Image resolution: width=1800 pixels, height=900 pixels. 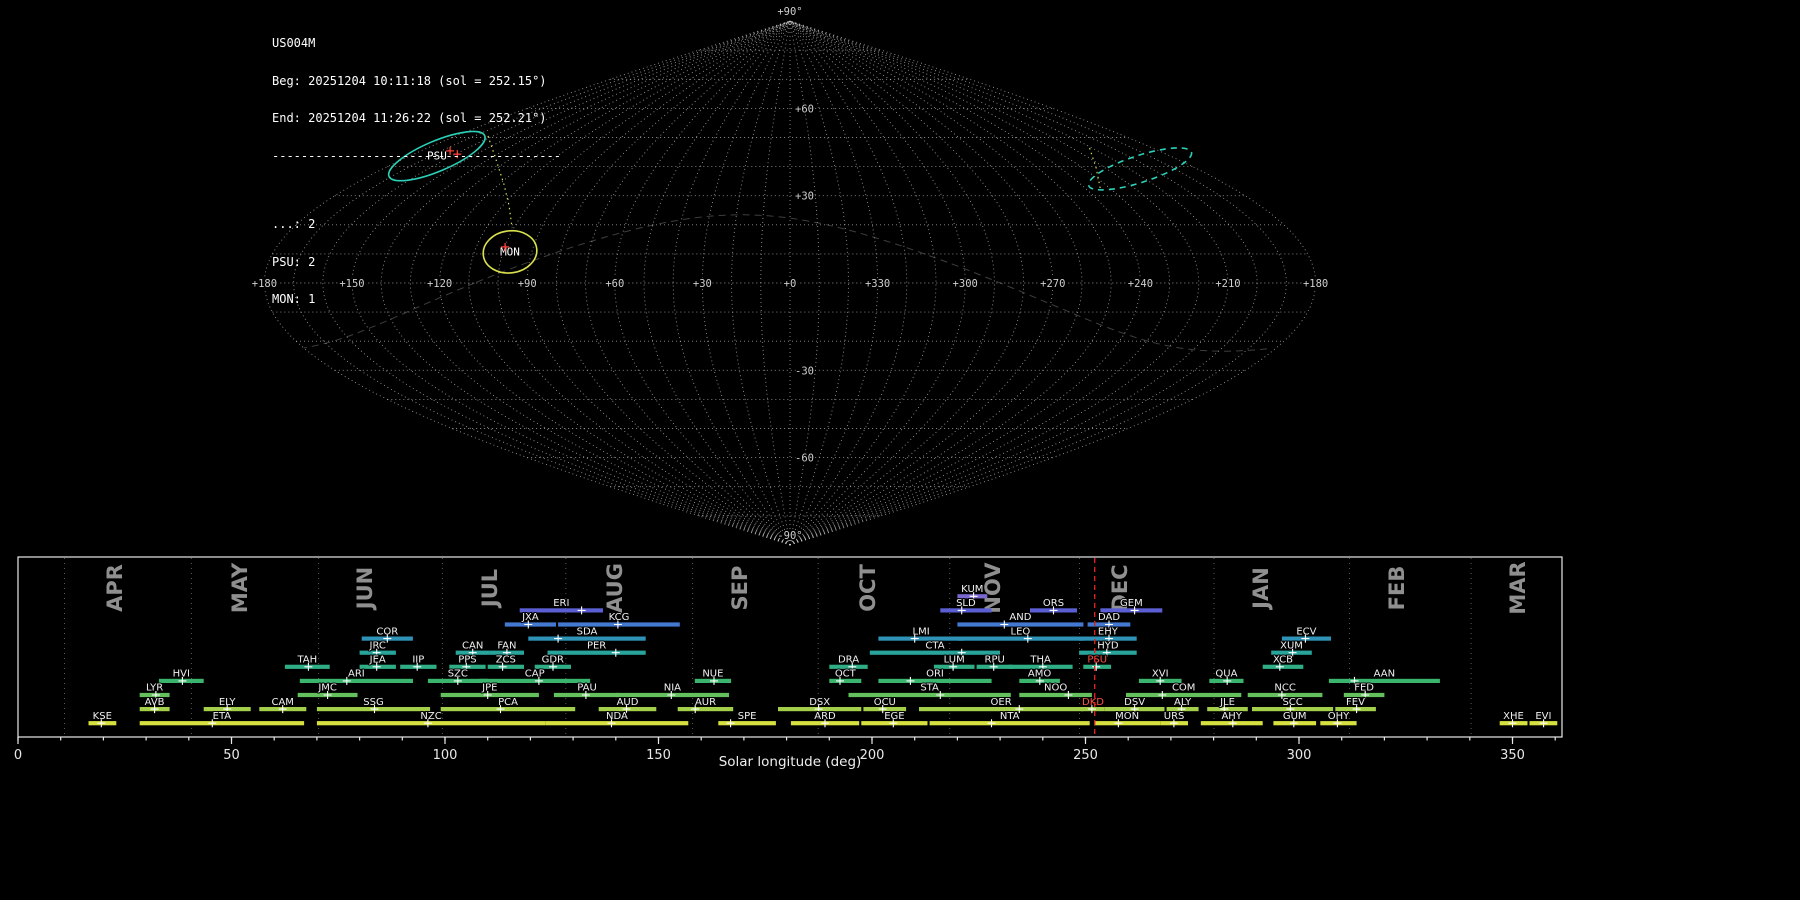 I want to click on month-label: JUN, so click(x=365, y=589).